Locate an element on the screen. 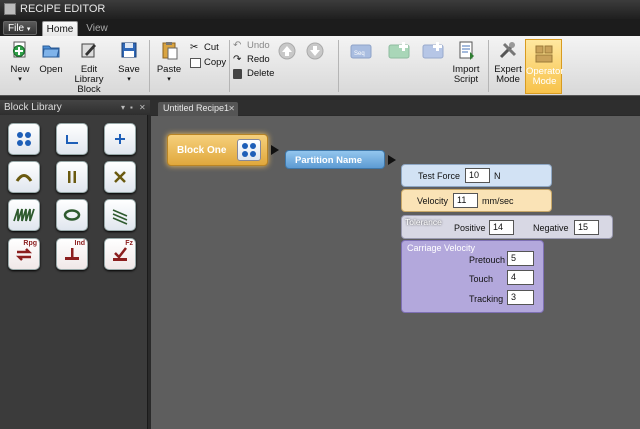 The height and width of the screenshot is (429, 640). undo-button: ↶ Undo is located at coordinates (251, 46).